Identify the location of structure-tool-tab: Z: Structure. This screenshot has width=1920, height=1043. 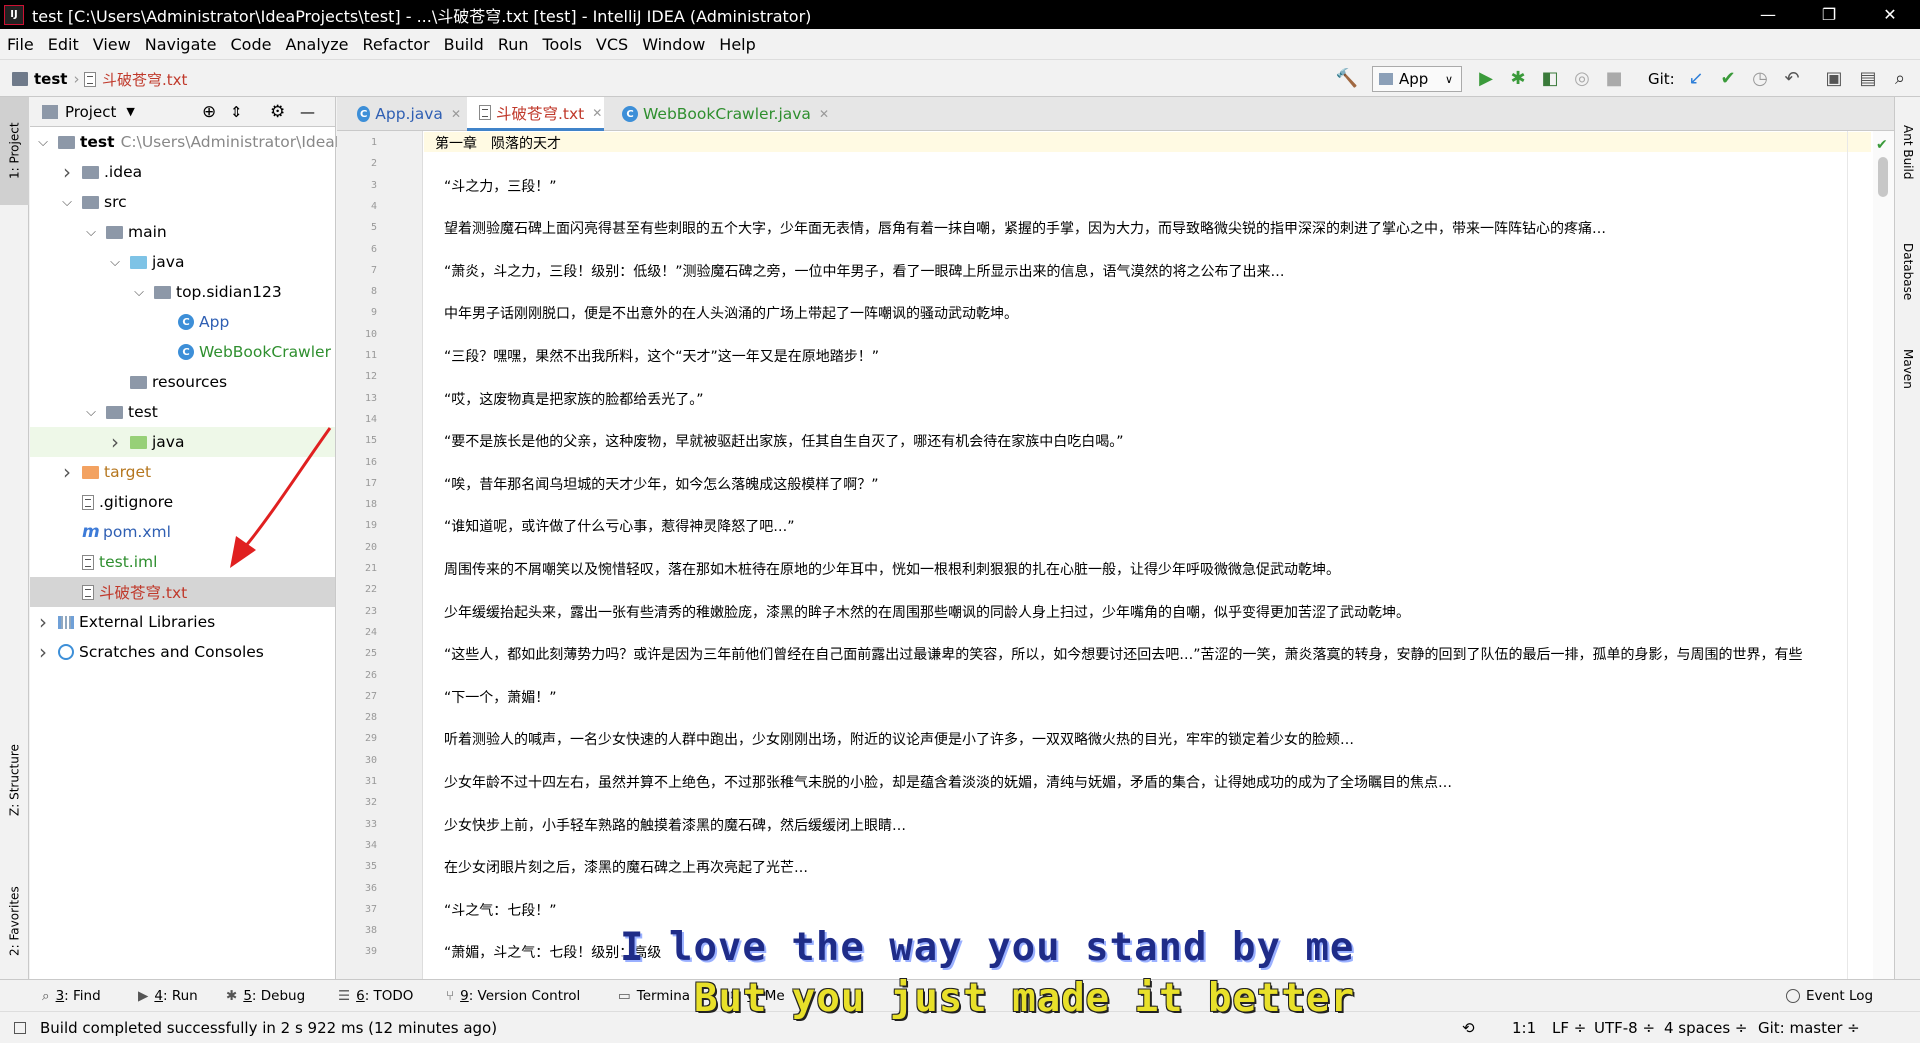
(14, 780).